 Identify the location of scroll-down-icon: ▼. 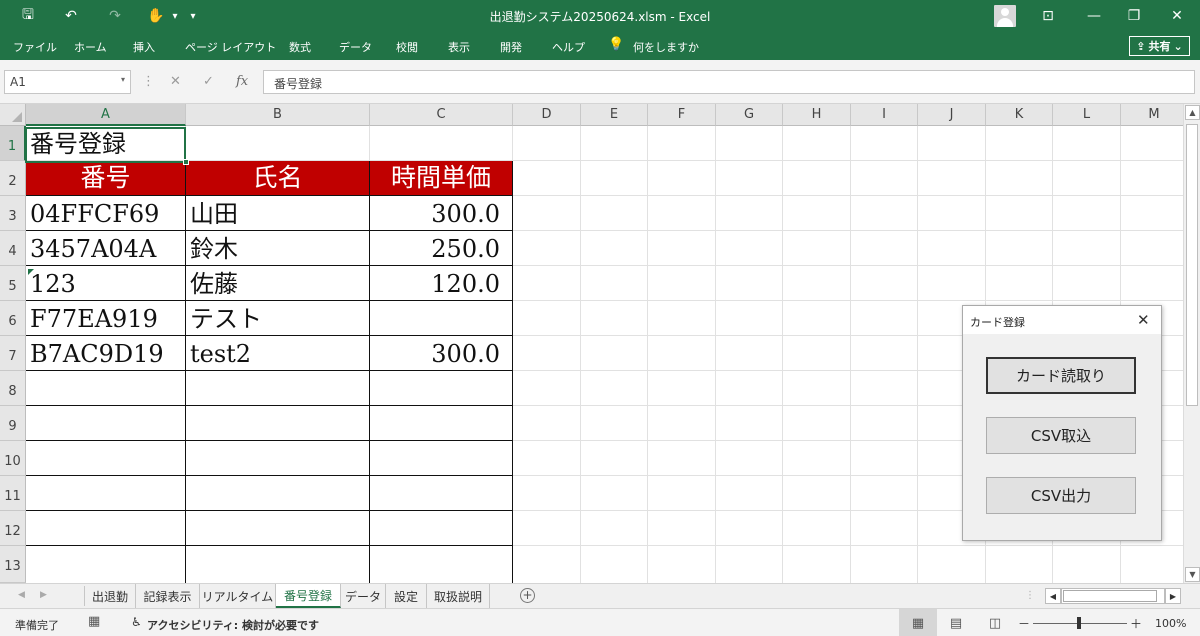
(1192, 574).